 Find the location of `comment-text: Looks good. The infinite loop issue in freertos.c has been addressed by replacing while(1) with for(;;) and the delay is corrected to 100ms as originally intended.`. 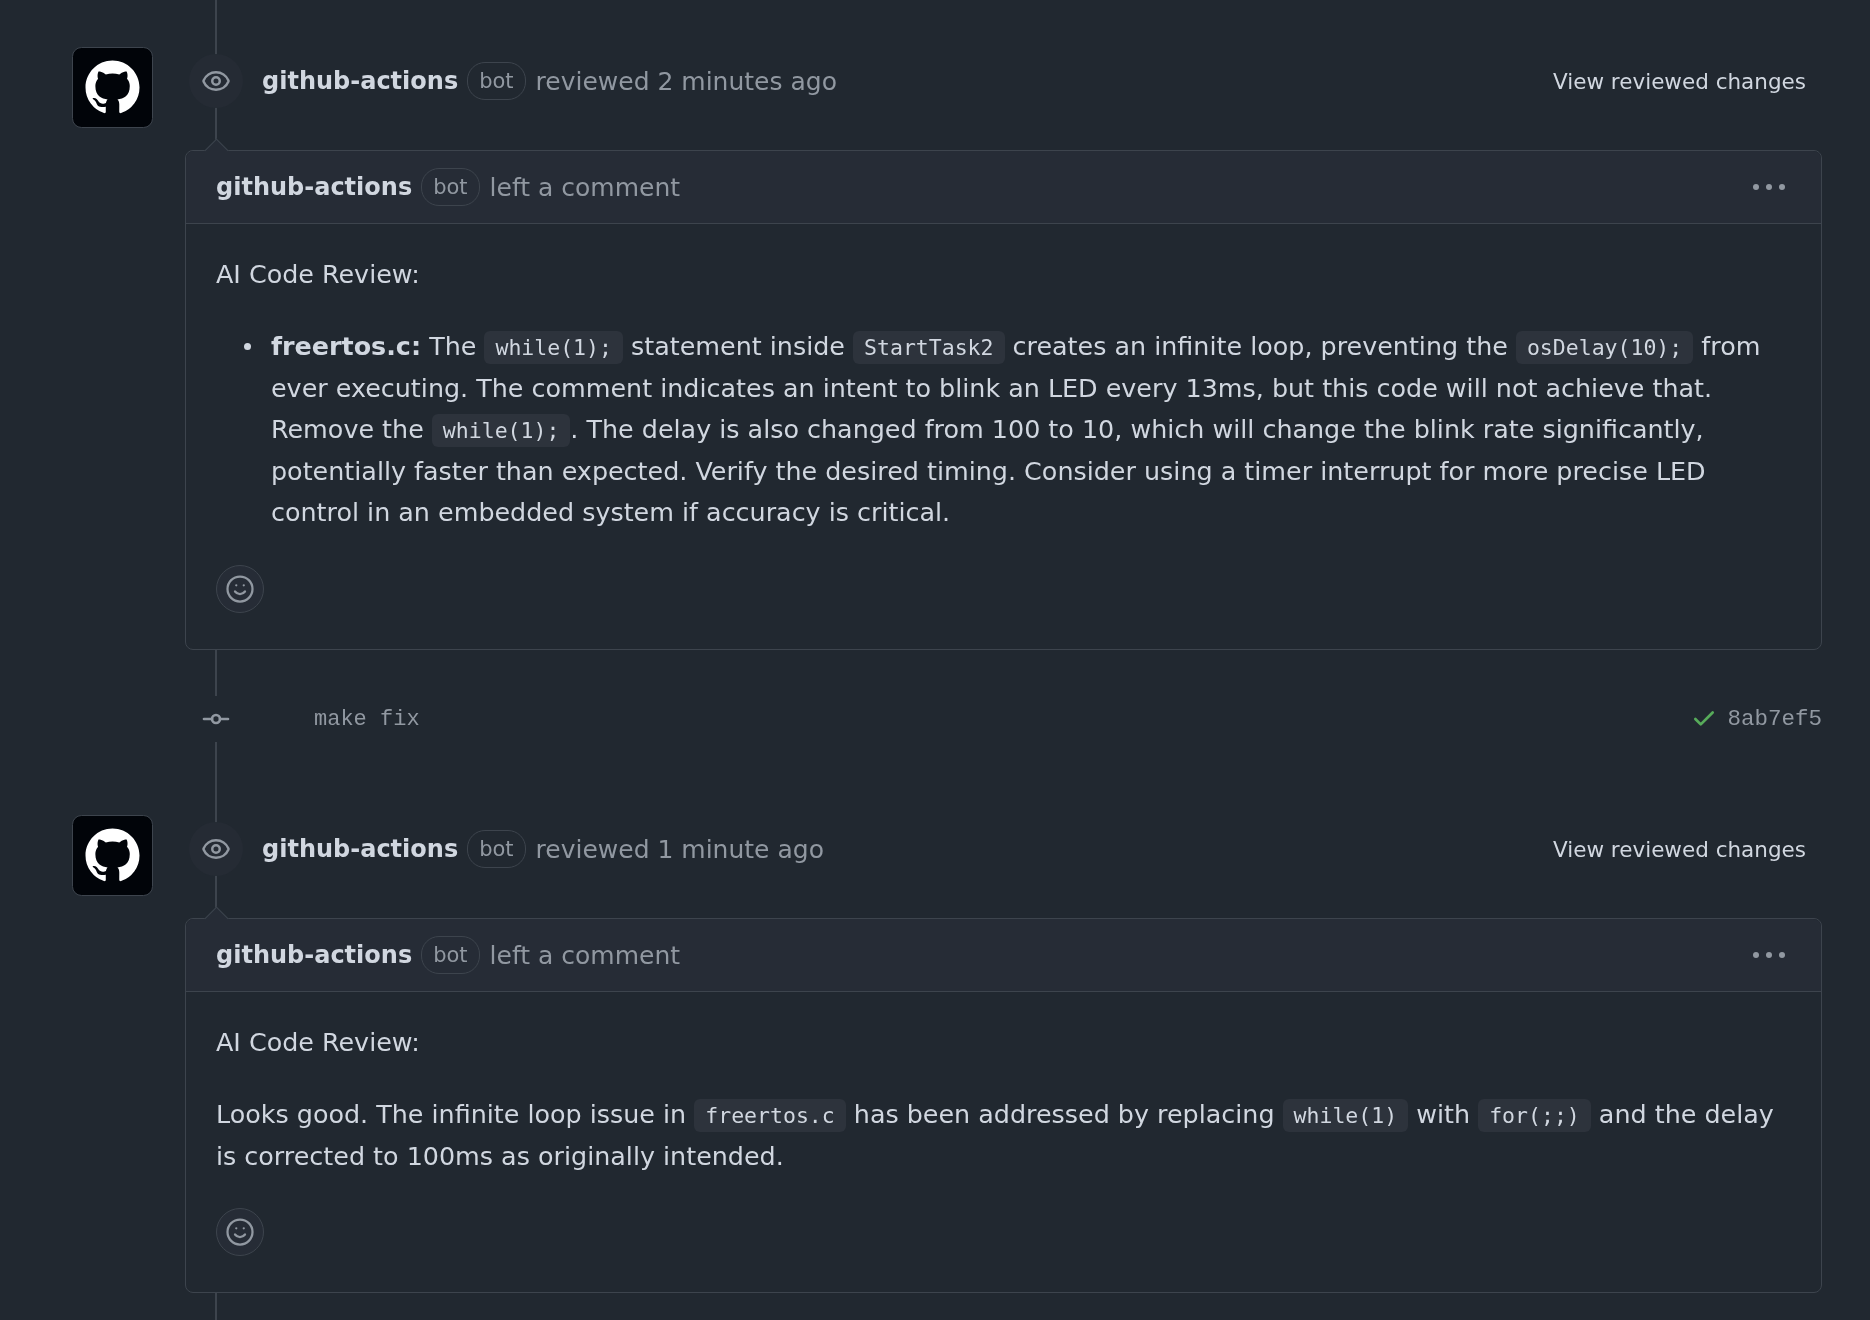

comment-text: Looks good. The infinite loop issue in freertos.c has been addressed by replacing while(1) with for(;;) and the delay is corrected to 100ms as originally intended. is located at coordinates (995, 1135).